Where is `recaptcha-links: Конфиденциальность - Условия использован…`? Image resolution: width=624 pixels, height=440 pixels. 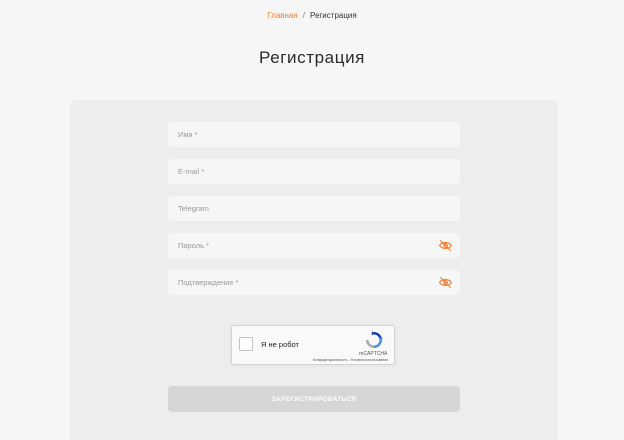 recaptcha-links: Конфиденциальность - Условия использован… is located at coordinates (350, 360).